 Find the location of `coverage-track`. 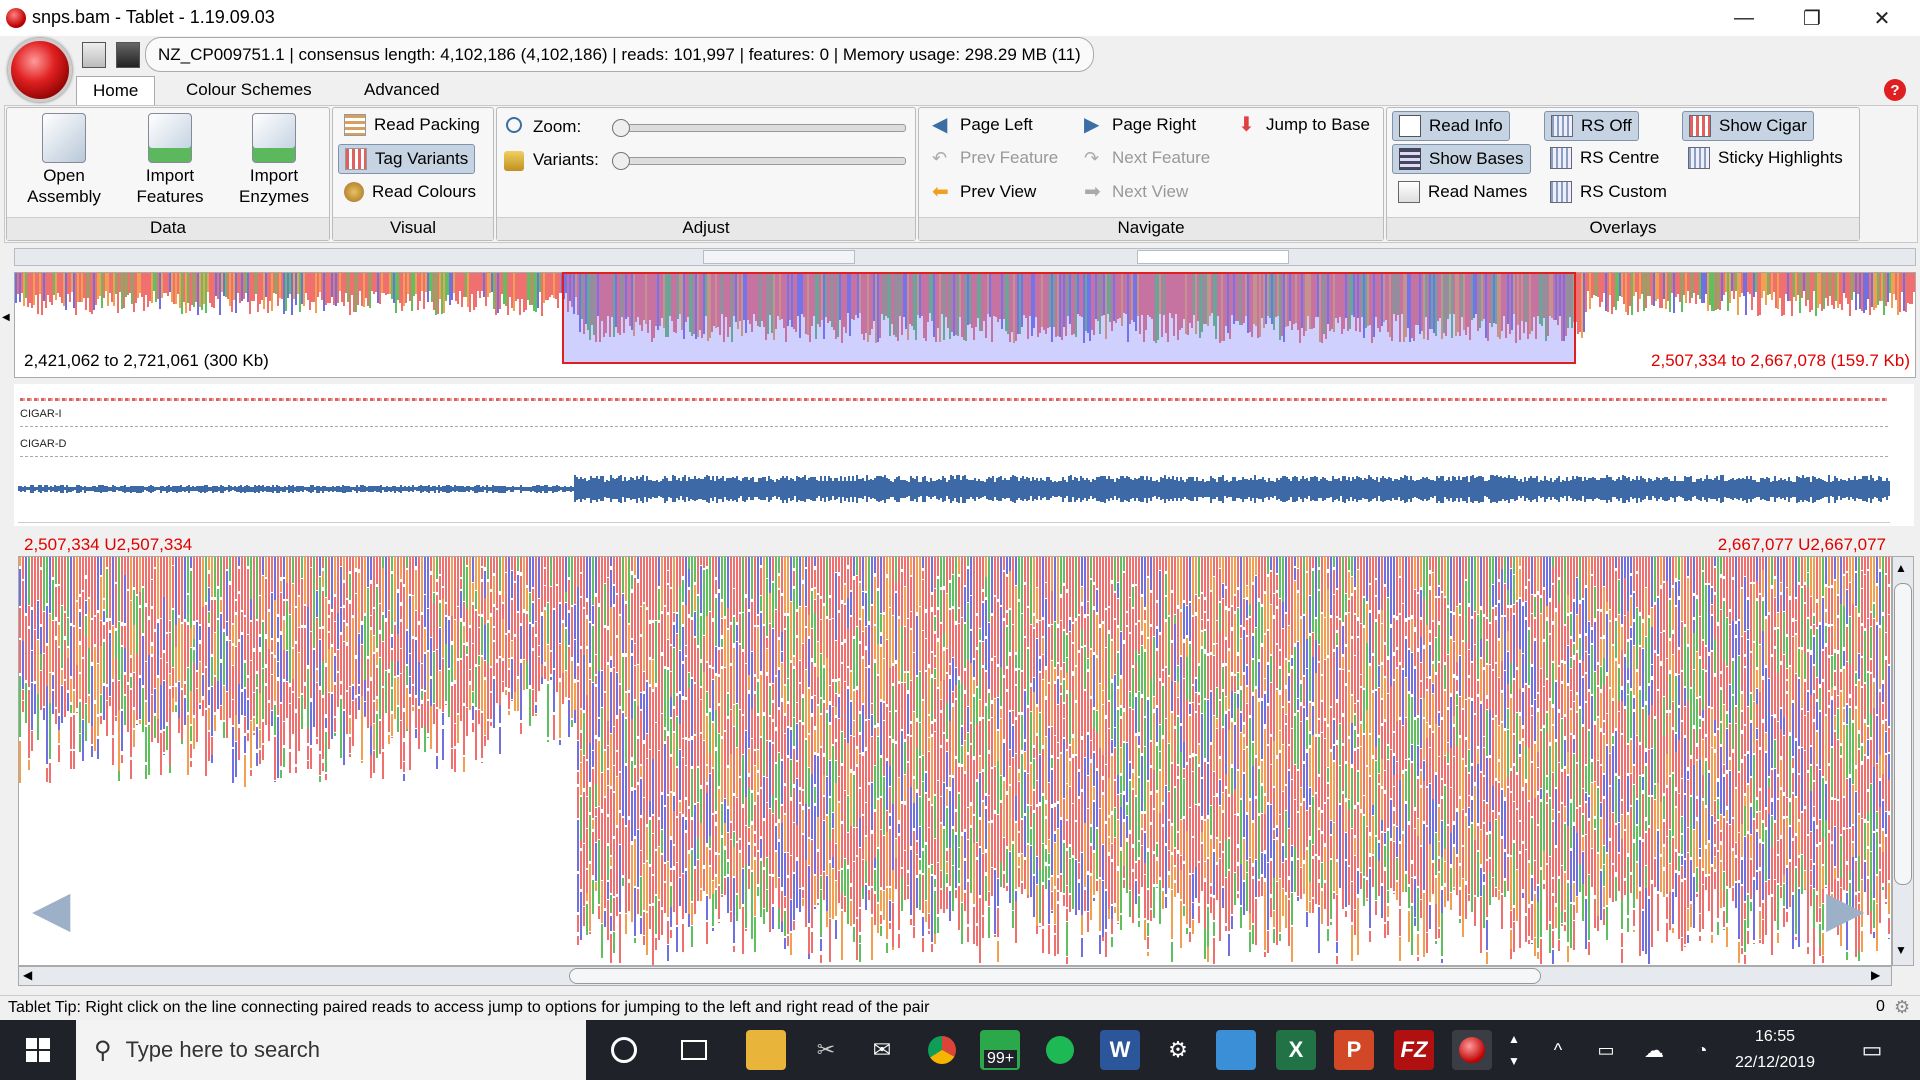

coverage-track is located at coordinates (954, 489).